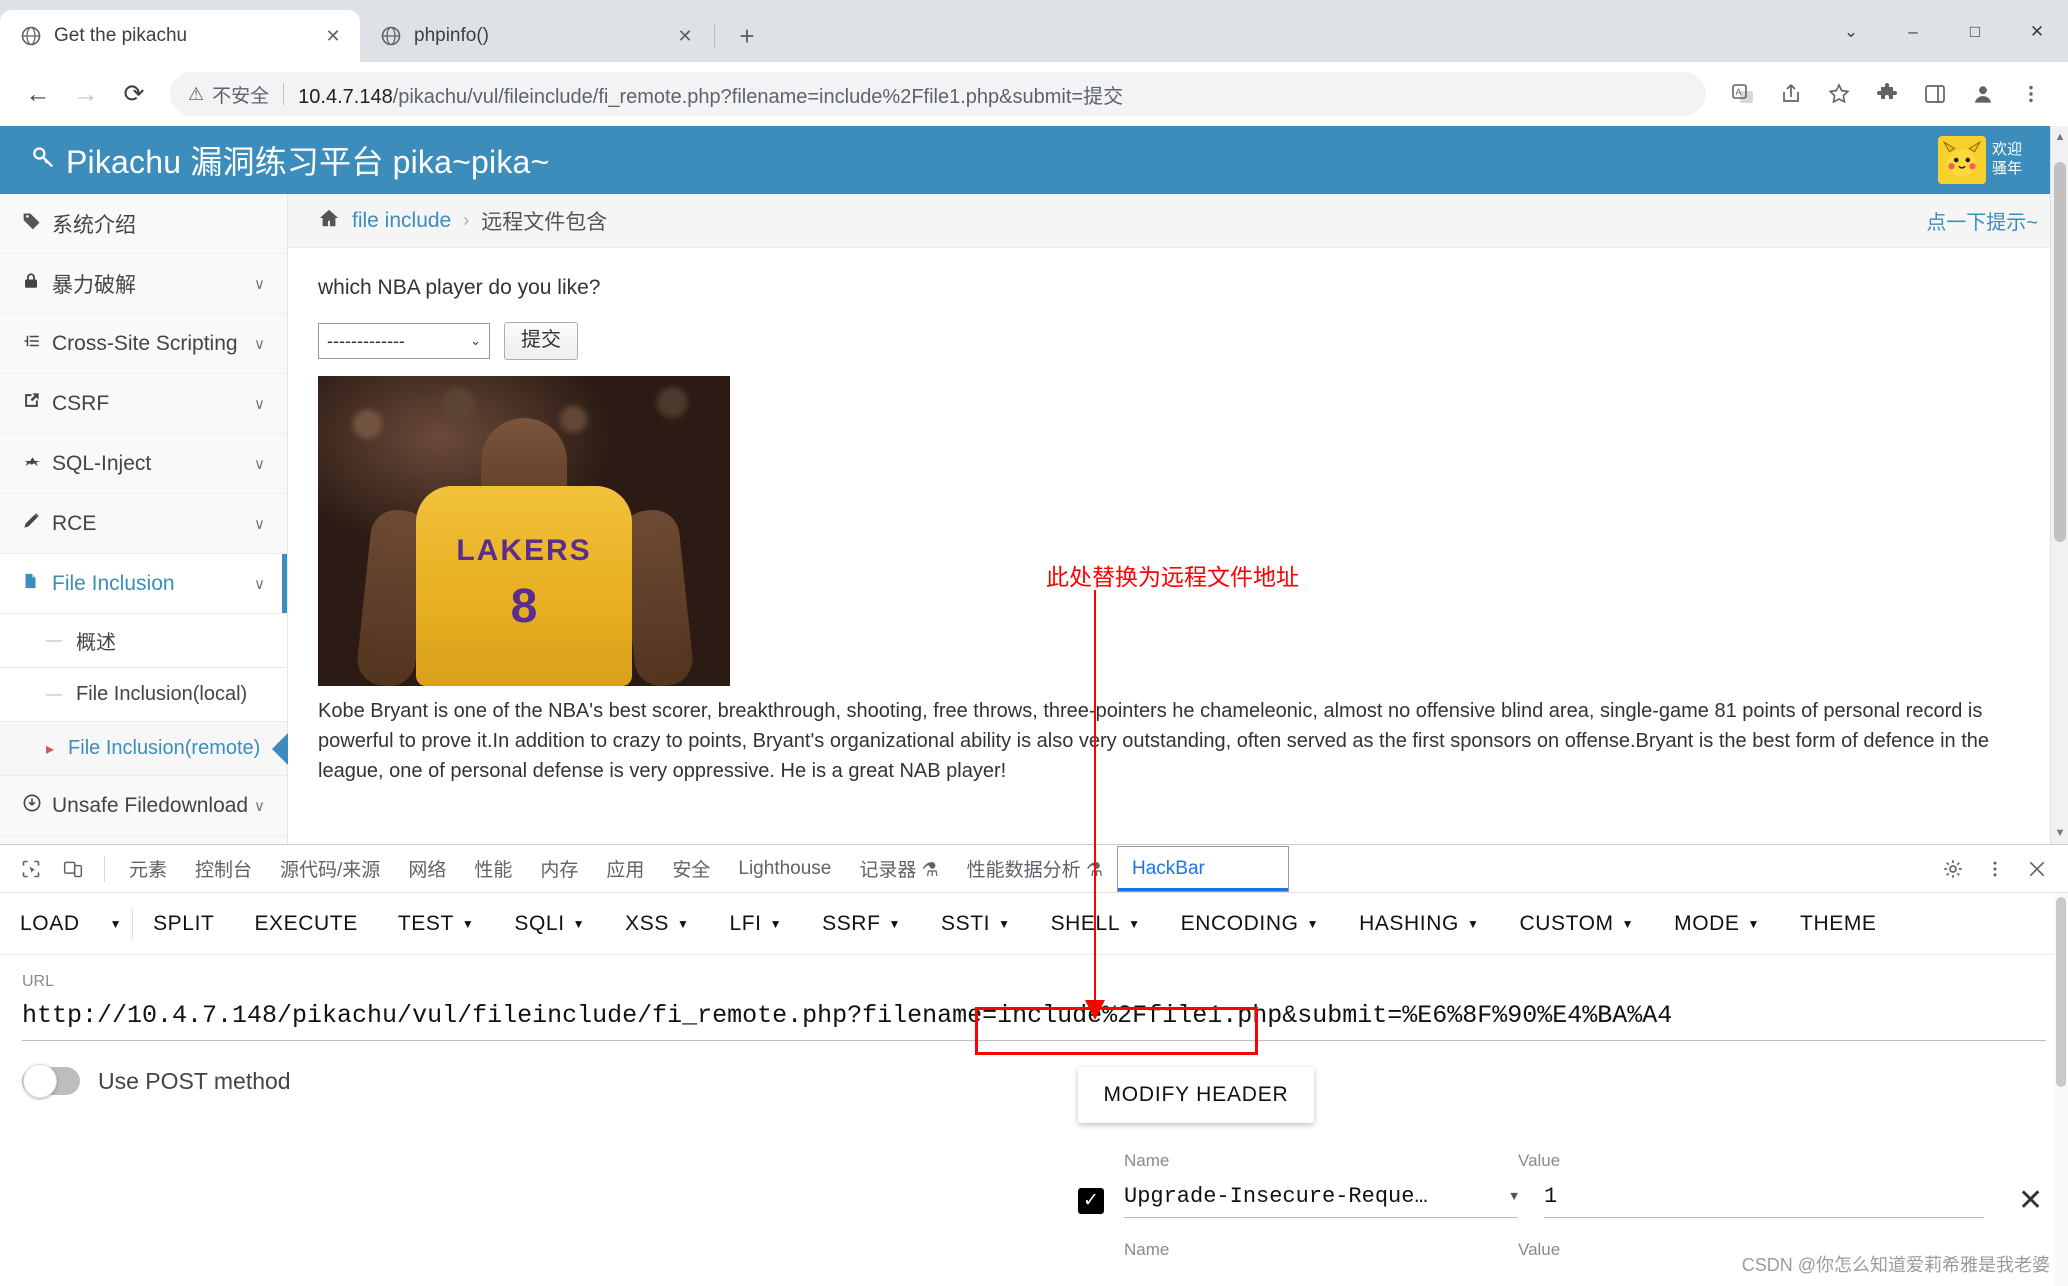  I want to click on sidebar-subitem-remote: ▸ File Inclusion(remote), so click(143, 749).